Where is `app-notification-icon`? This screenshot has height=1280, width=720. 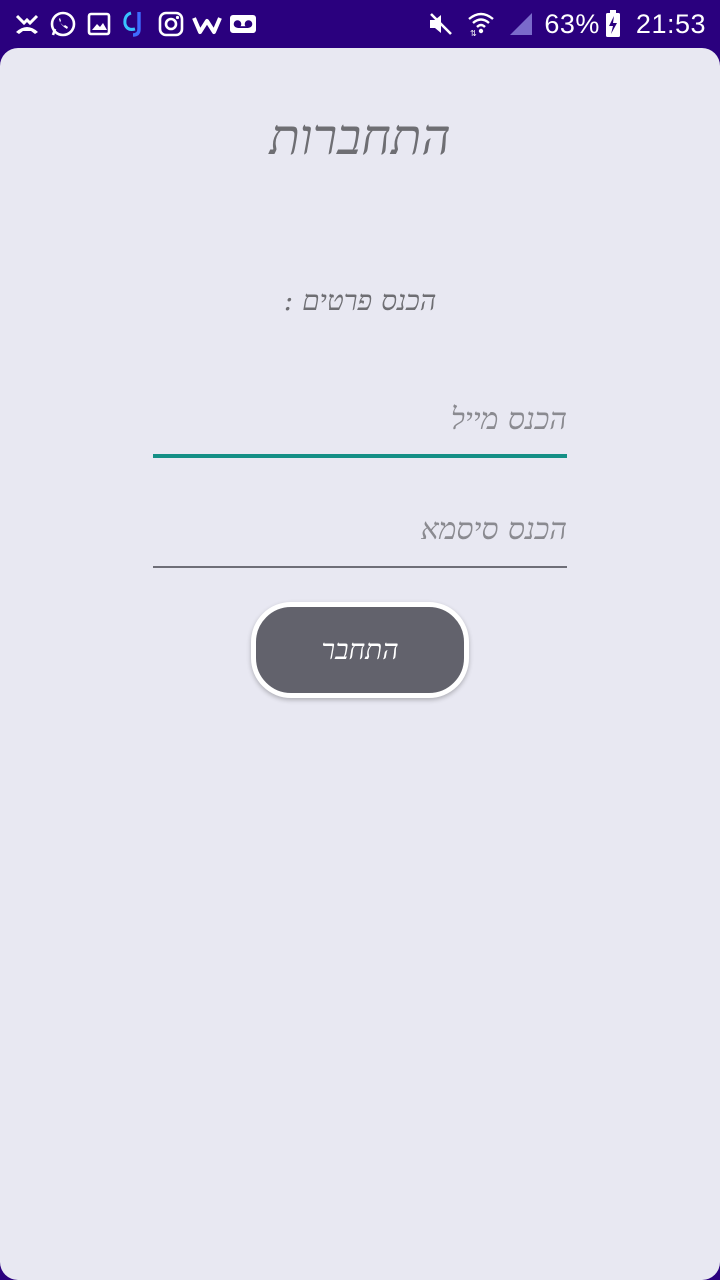
app-notification-icon is located at coordinates (135, 24).